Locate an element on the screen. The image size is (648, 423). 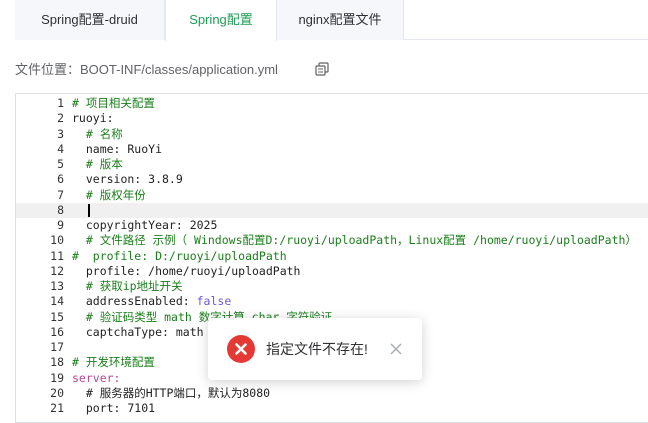
code-line: 4 name: RuoYi is located at coordinates (332, 149).